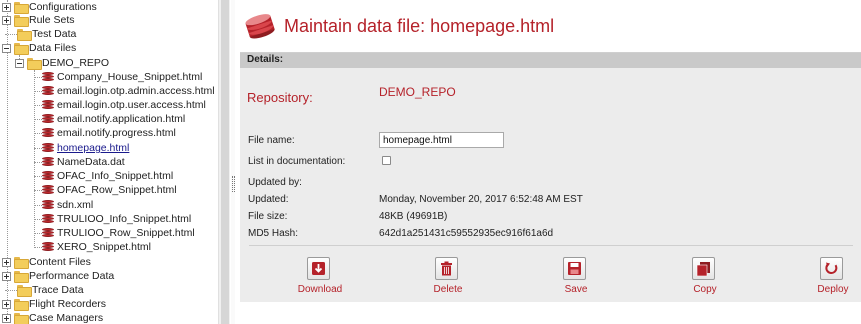 This screenshot has height=324, width=861. Describe the element at coordinates (481, 199) in the screenshot. I see `updated-value: Monday, November 20, 2017 6:52:48 AM EST` at that location.